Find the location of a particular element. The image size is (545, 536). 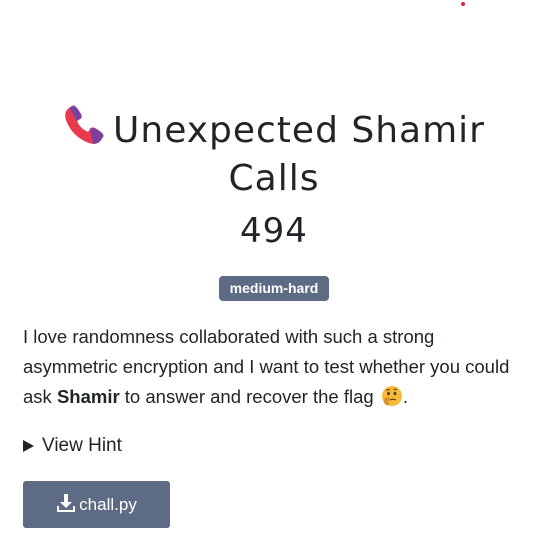

view-hint-toggle: View Hint is located at coordinates (72, 446).